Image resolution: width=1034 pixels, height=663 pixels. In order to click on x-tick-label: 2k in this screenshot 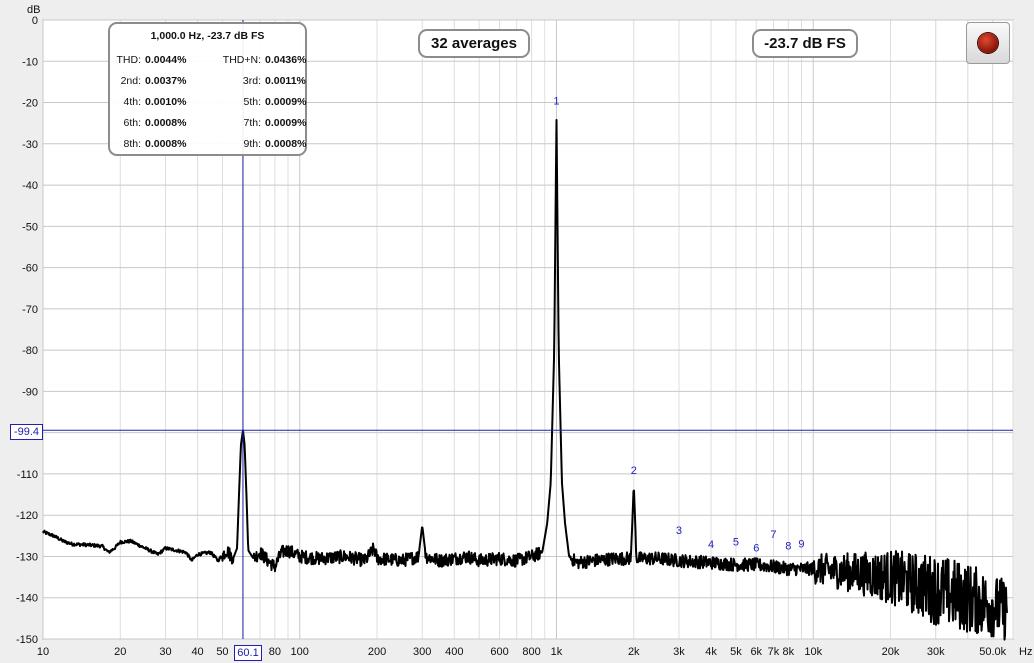, I will do `click(634, 652)`.